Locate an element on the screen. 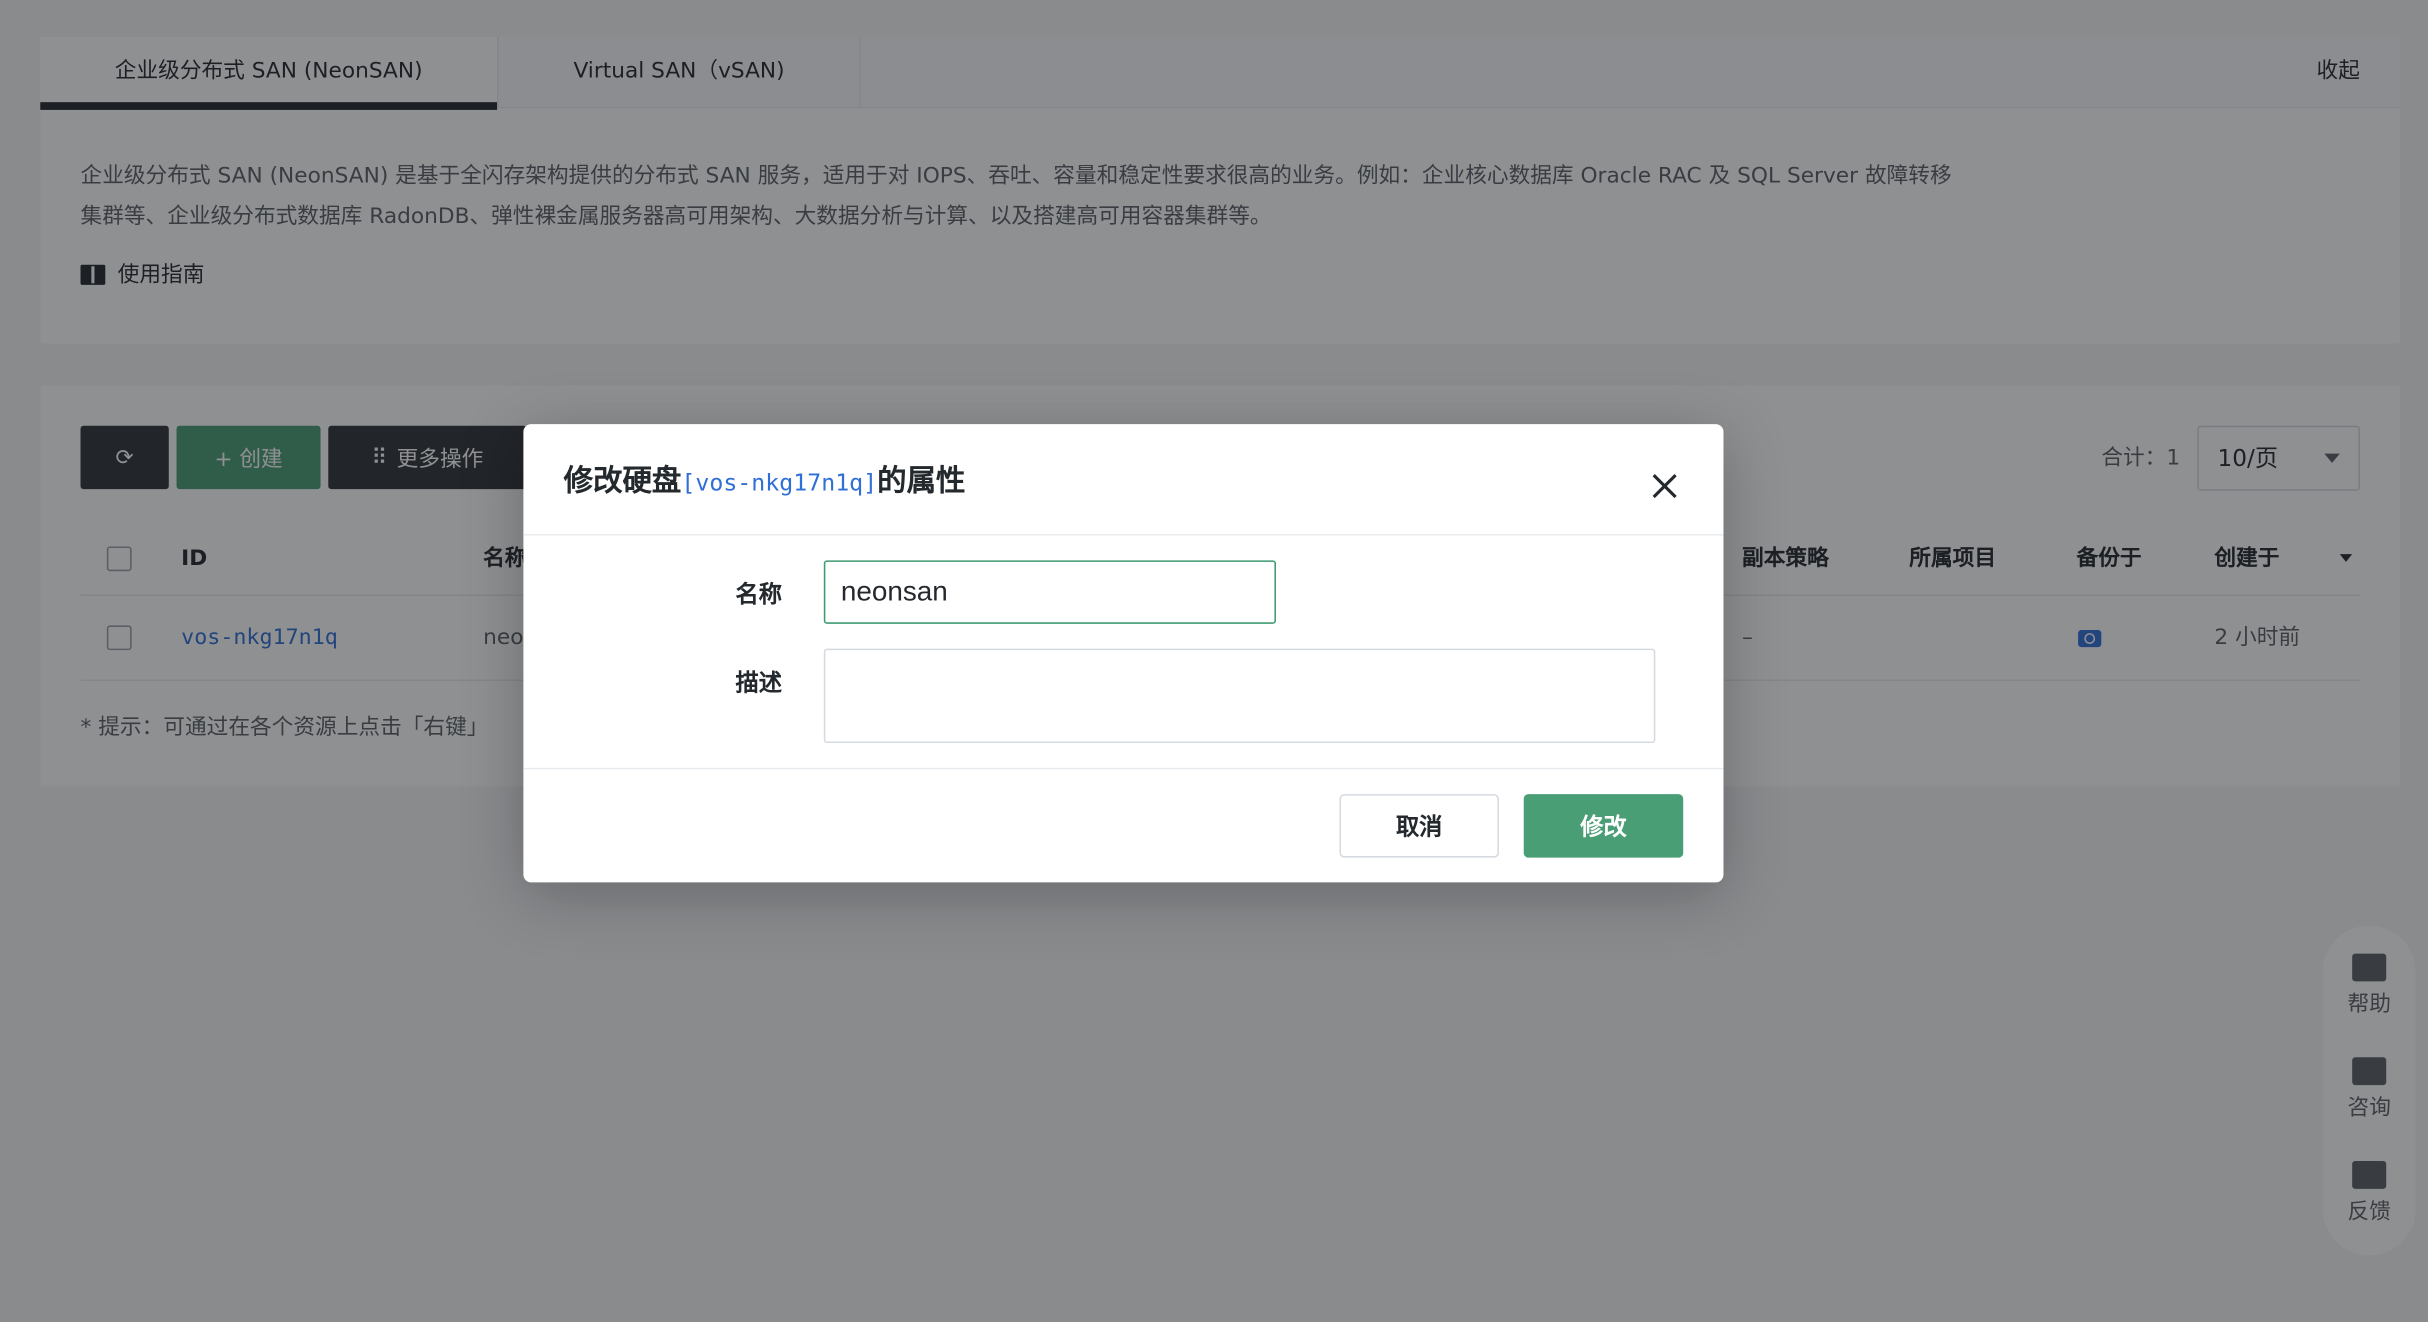  submit-button: 修改 is located at coordinates (1603, 826).